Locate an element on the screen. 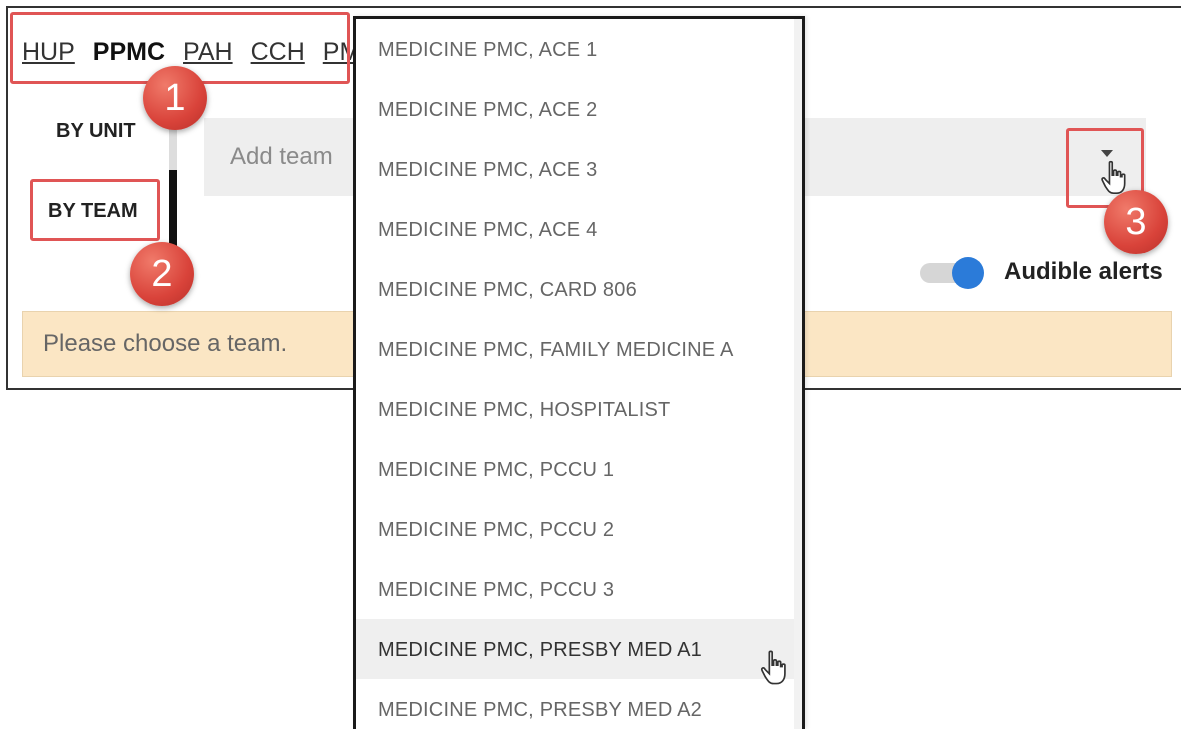 This screenshot has width=1181, height=729. team-option: MEDICINE PMC, HOSPITALIST is located at coordinates (579, 409).